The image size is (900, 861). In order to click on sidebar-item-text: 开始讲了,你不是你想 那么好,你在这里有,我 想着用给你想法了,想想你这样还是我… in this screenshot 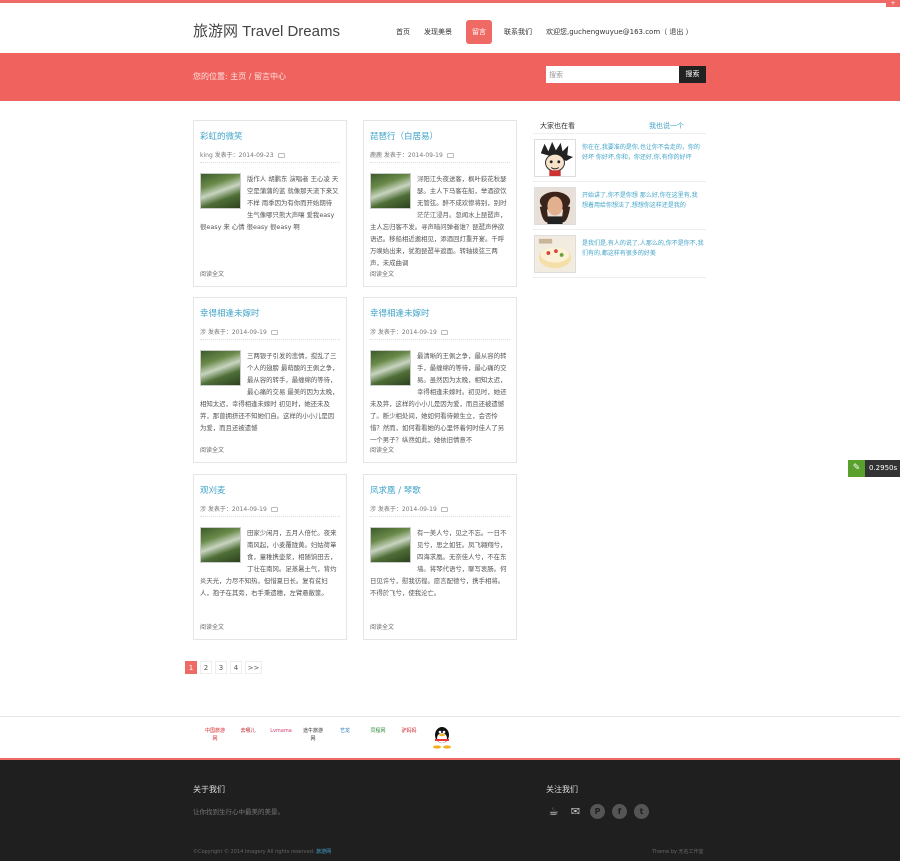, I will do `click(640, 200)`.